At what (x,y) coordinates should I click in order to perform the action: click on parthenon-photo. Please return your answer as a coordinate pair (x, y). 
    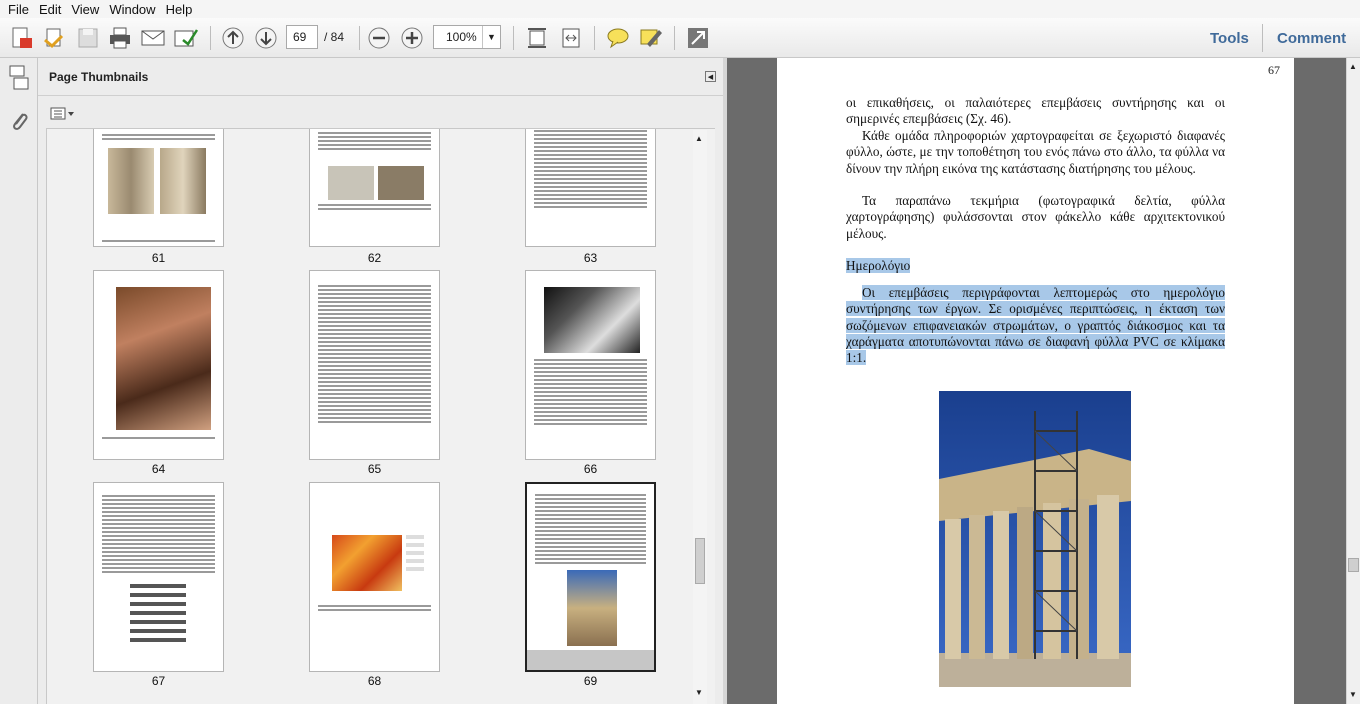
    Looking at the image, I should click on (1035, 539).